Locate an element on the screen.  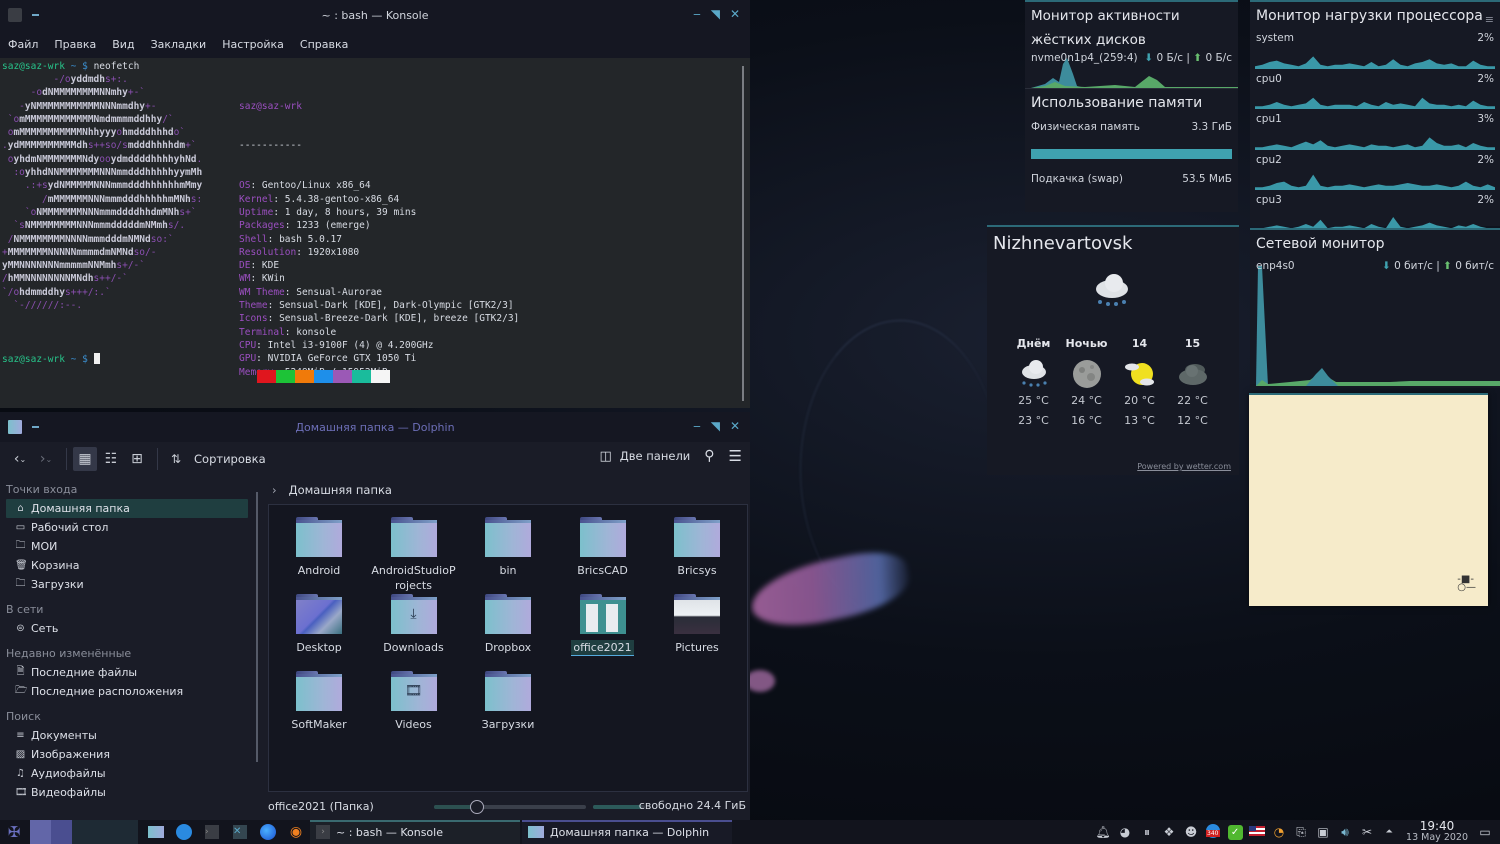
zoom-slider-handle is located at coordinates (476, 807).